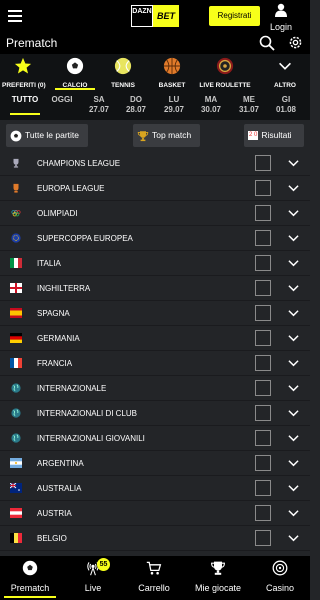 The width and height of the screenshot is (320, 600). What do you see at coordinates (211, 105) in the screenshot?
I see `date-tab-ma: MA 30.07` at bounding box center [211, 105].